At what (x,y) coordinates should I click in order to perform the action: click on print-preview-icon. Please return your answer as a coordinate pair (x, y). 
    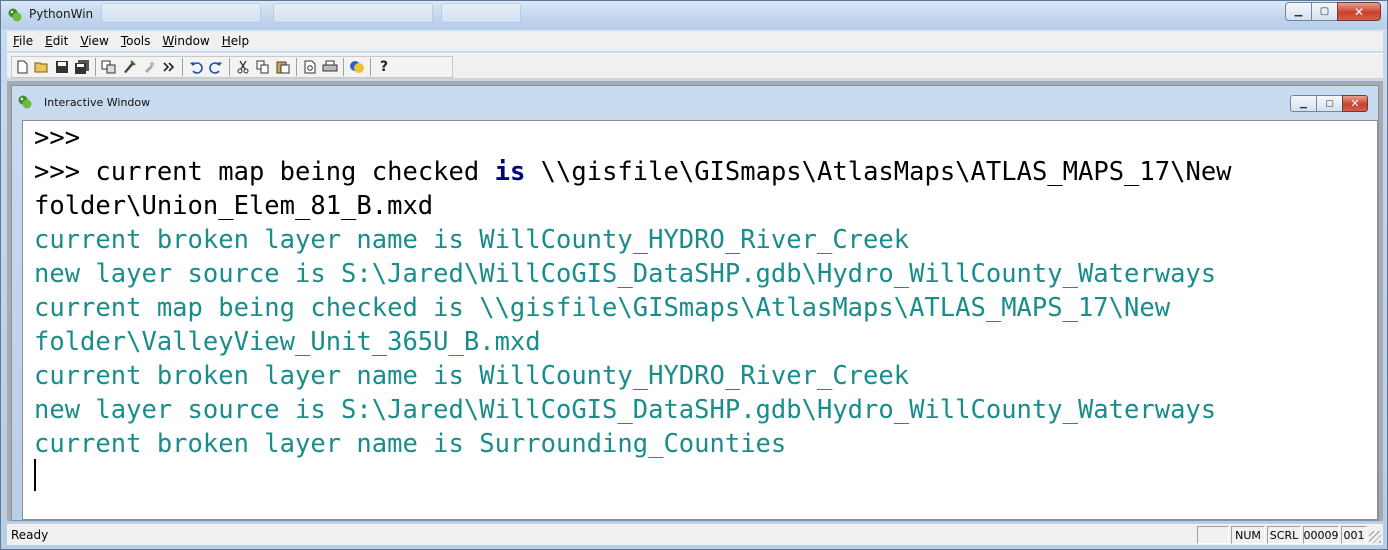
    Looking at the image, I should click on (310, 67).